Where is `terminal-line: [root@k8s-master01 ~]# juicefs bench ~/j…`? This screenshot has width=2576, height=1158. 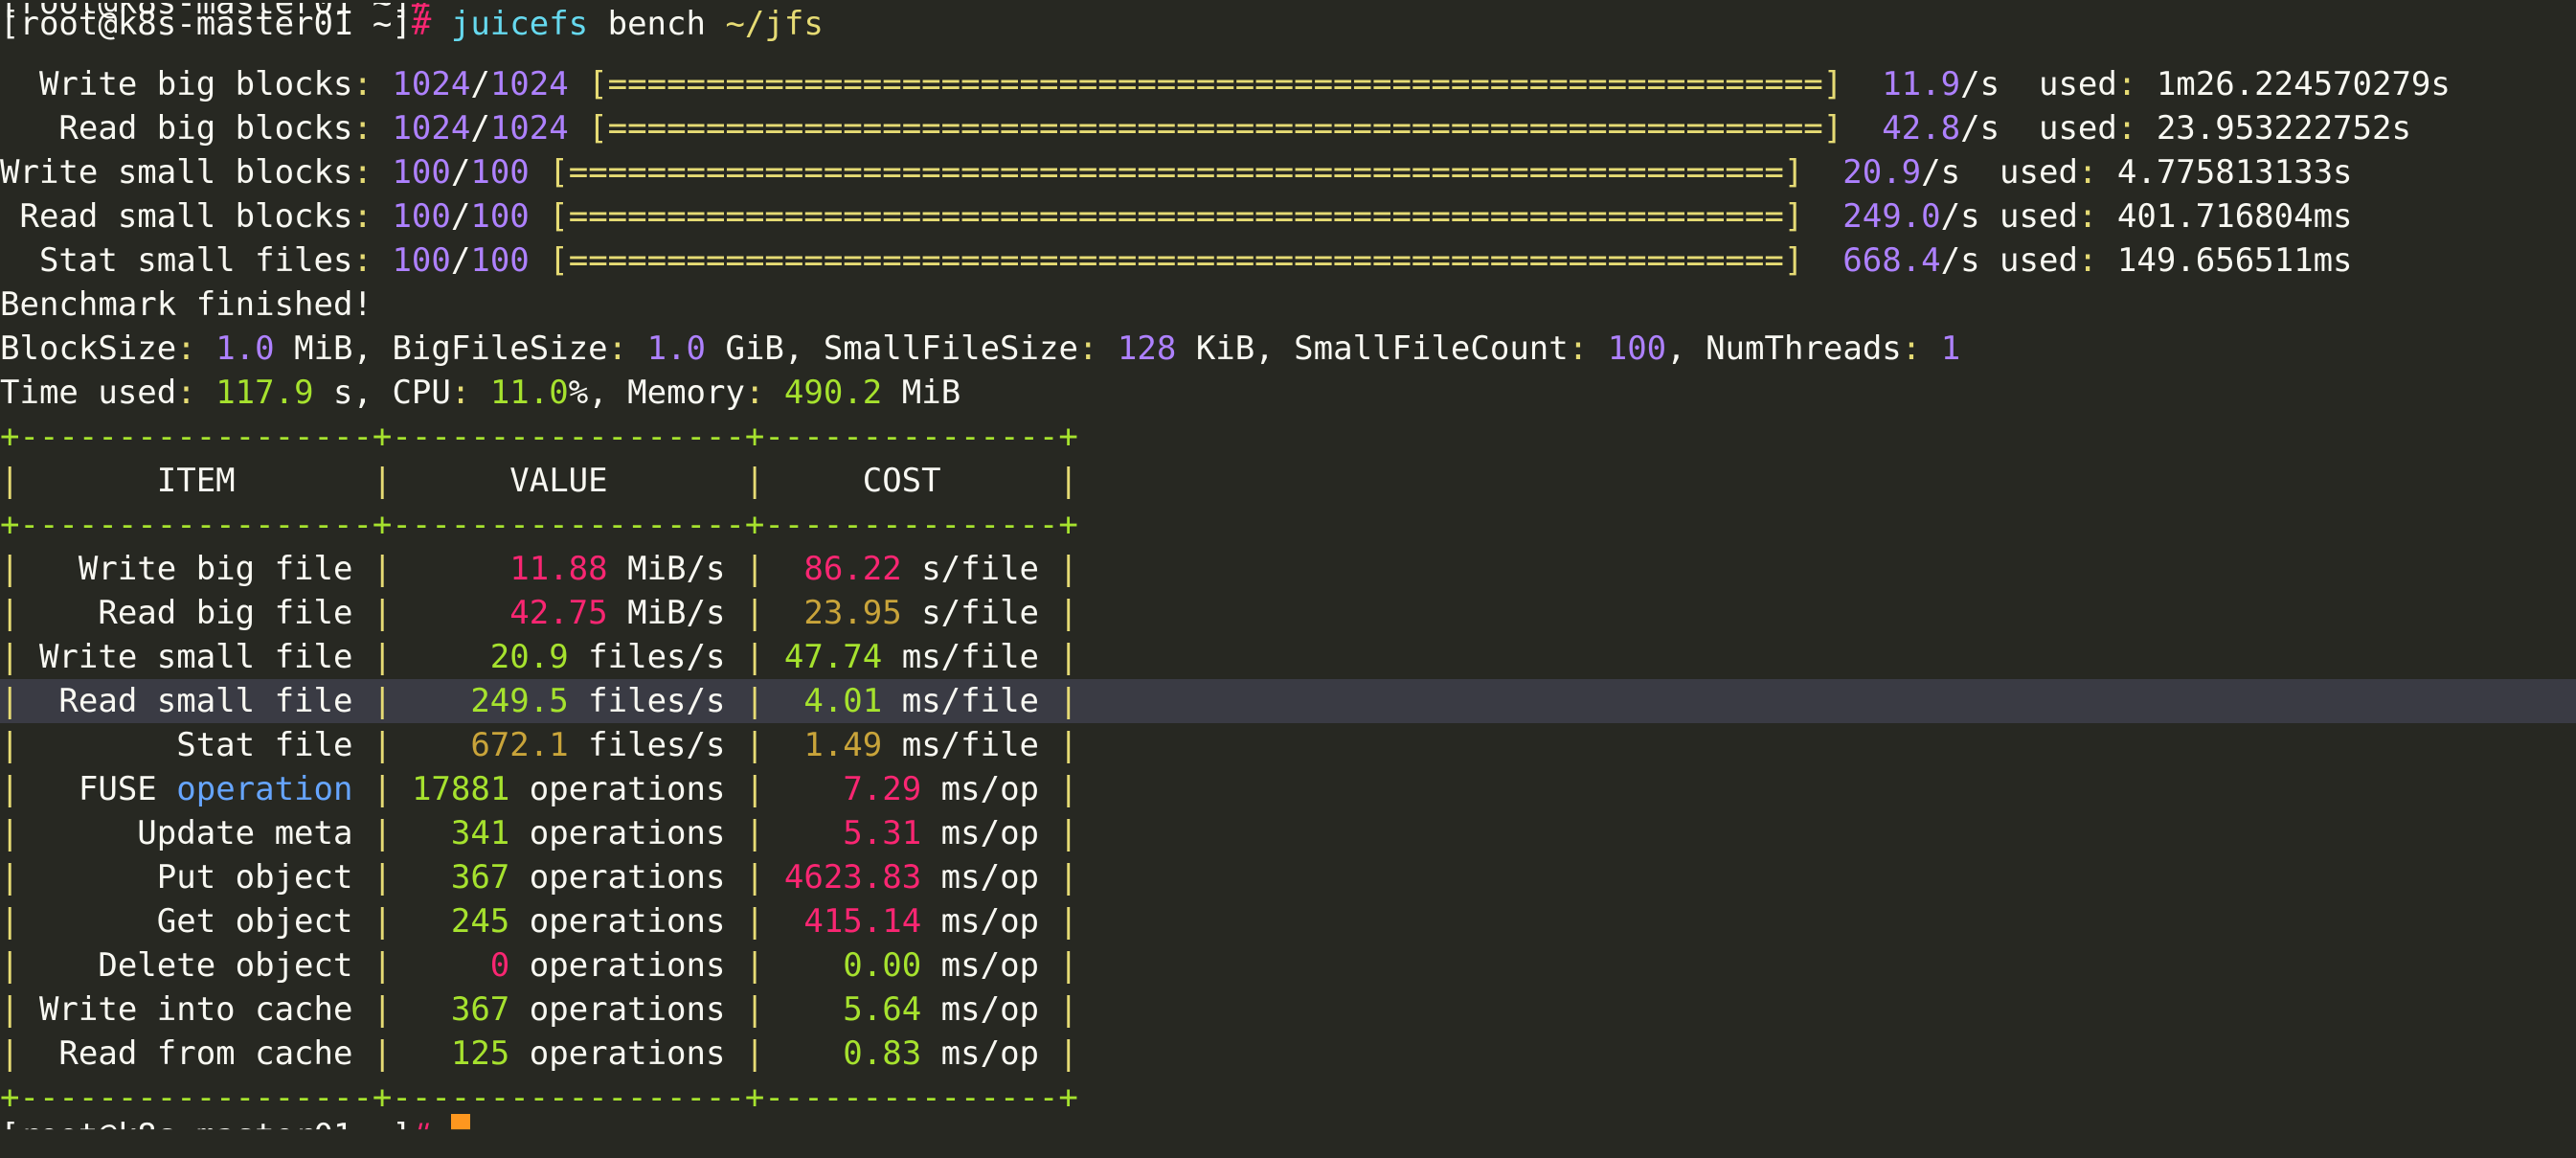
terminal-line: [root@k8s-master01 ~]# juicefs bench ~/j… is located at coordinates (1288, 24).